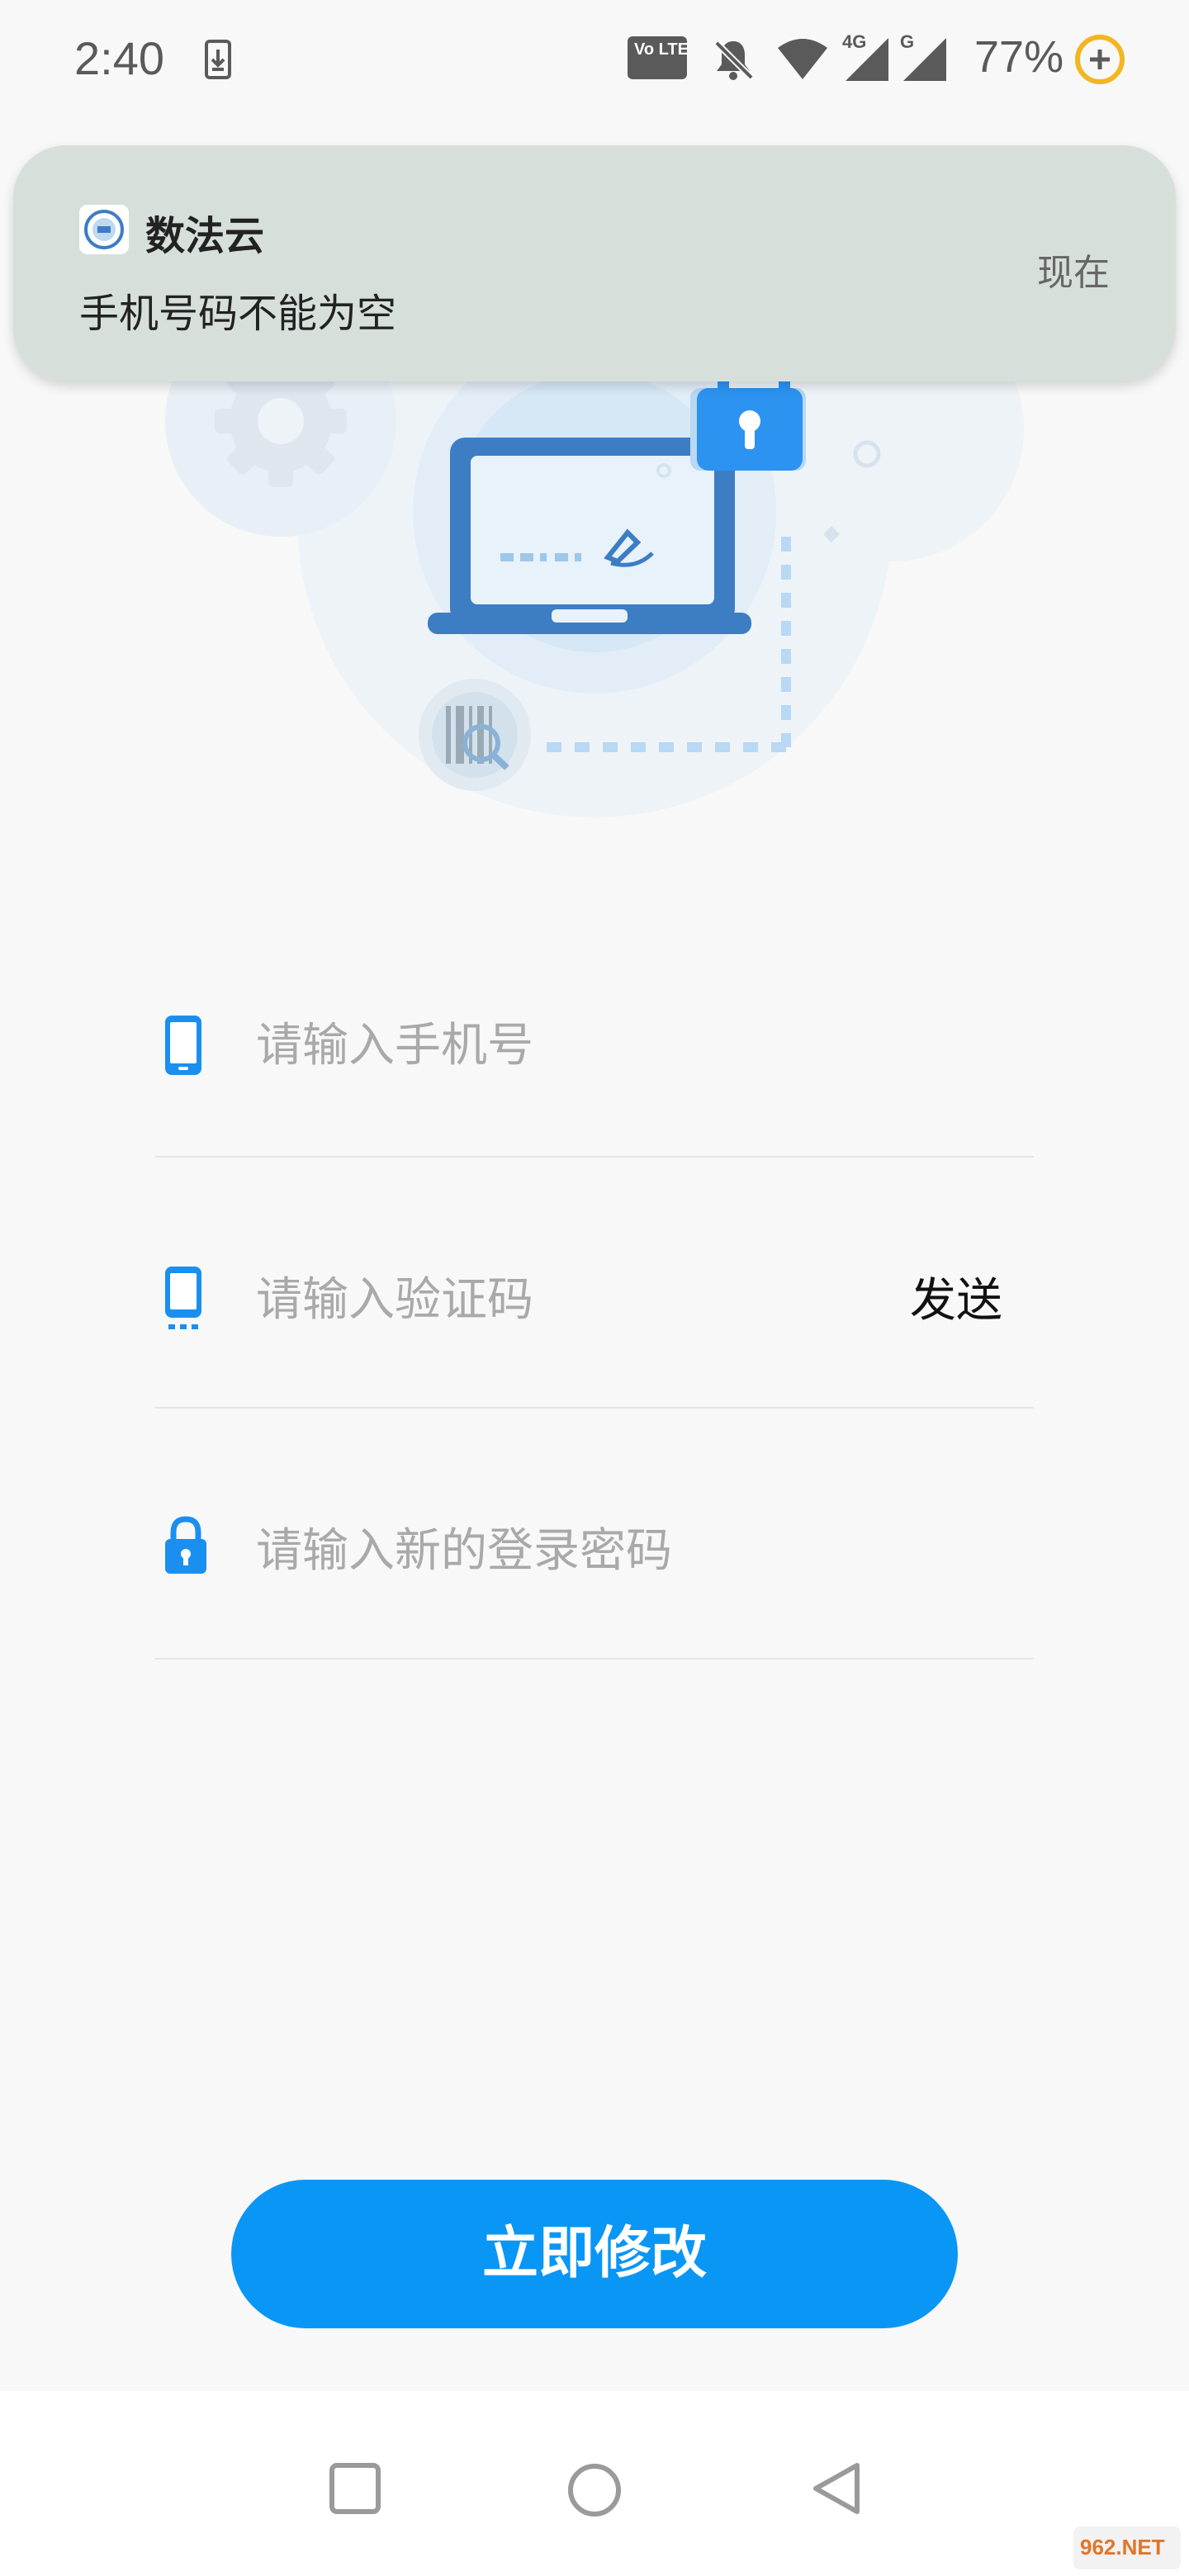  Describe the element at coordinates (926, 58) in the screenshot. I see `signal-g-icon: G` at that location.